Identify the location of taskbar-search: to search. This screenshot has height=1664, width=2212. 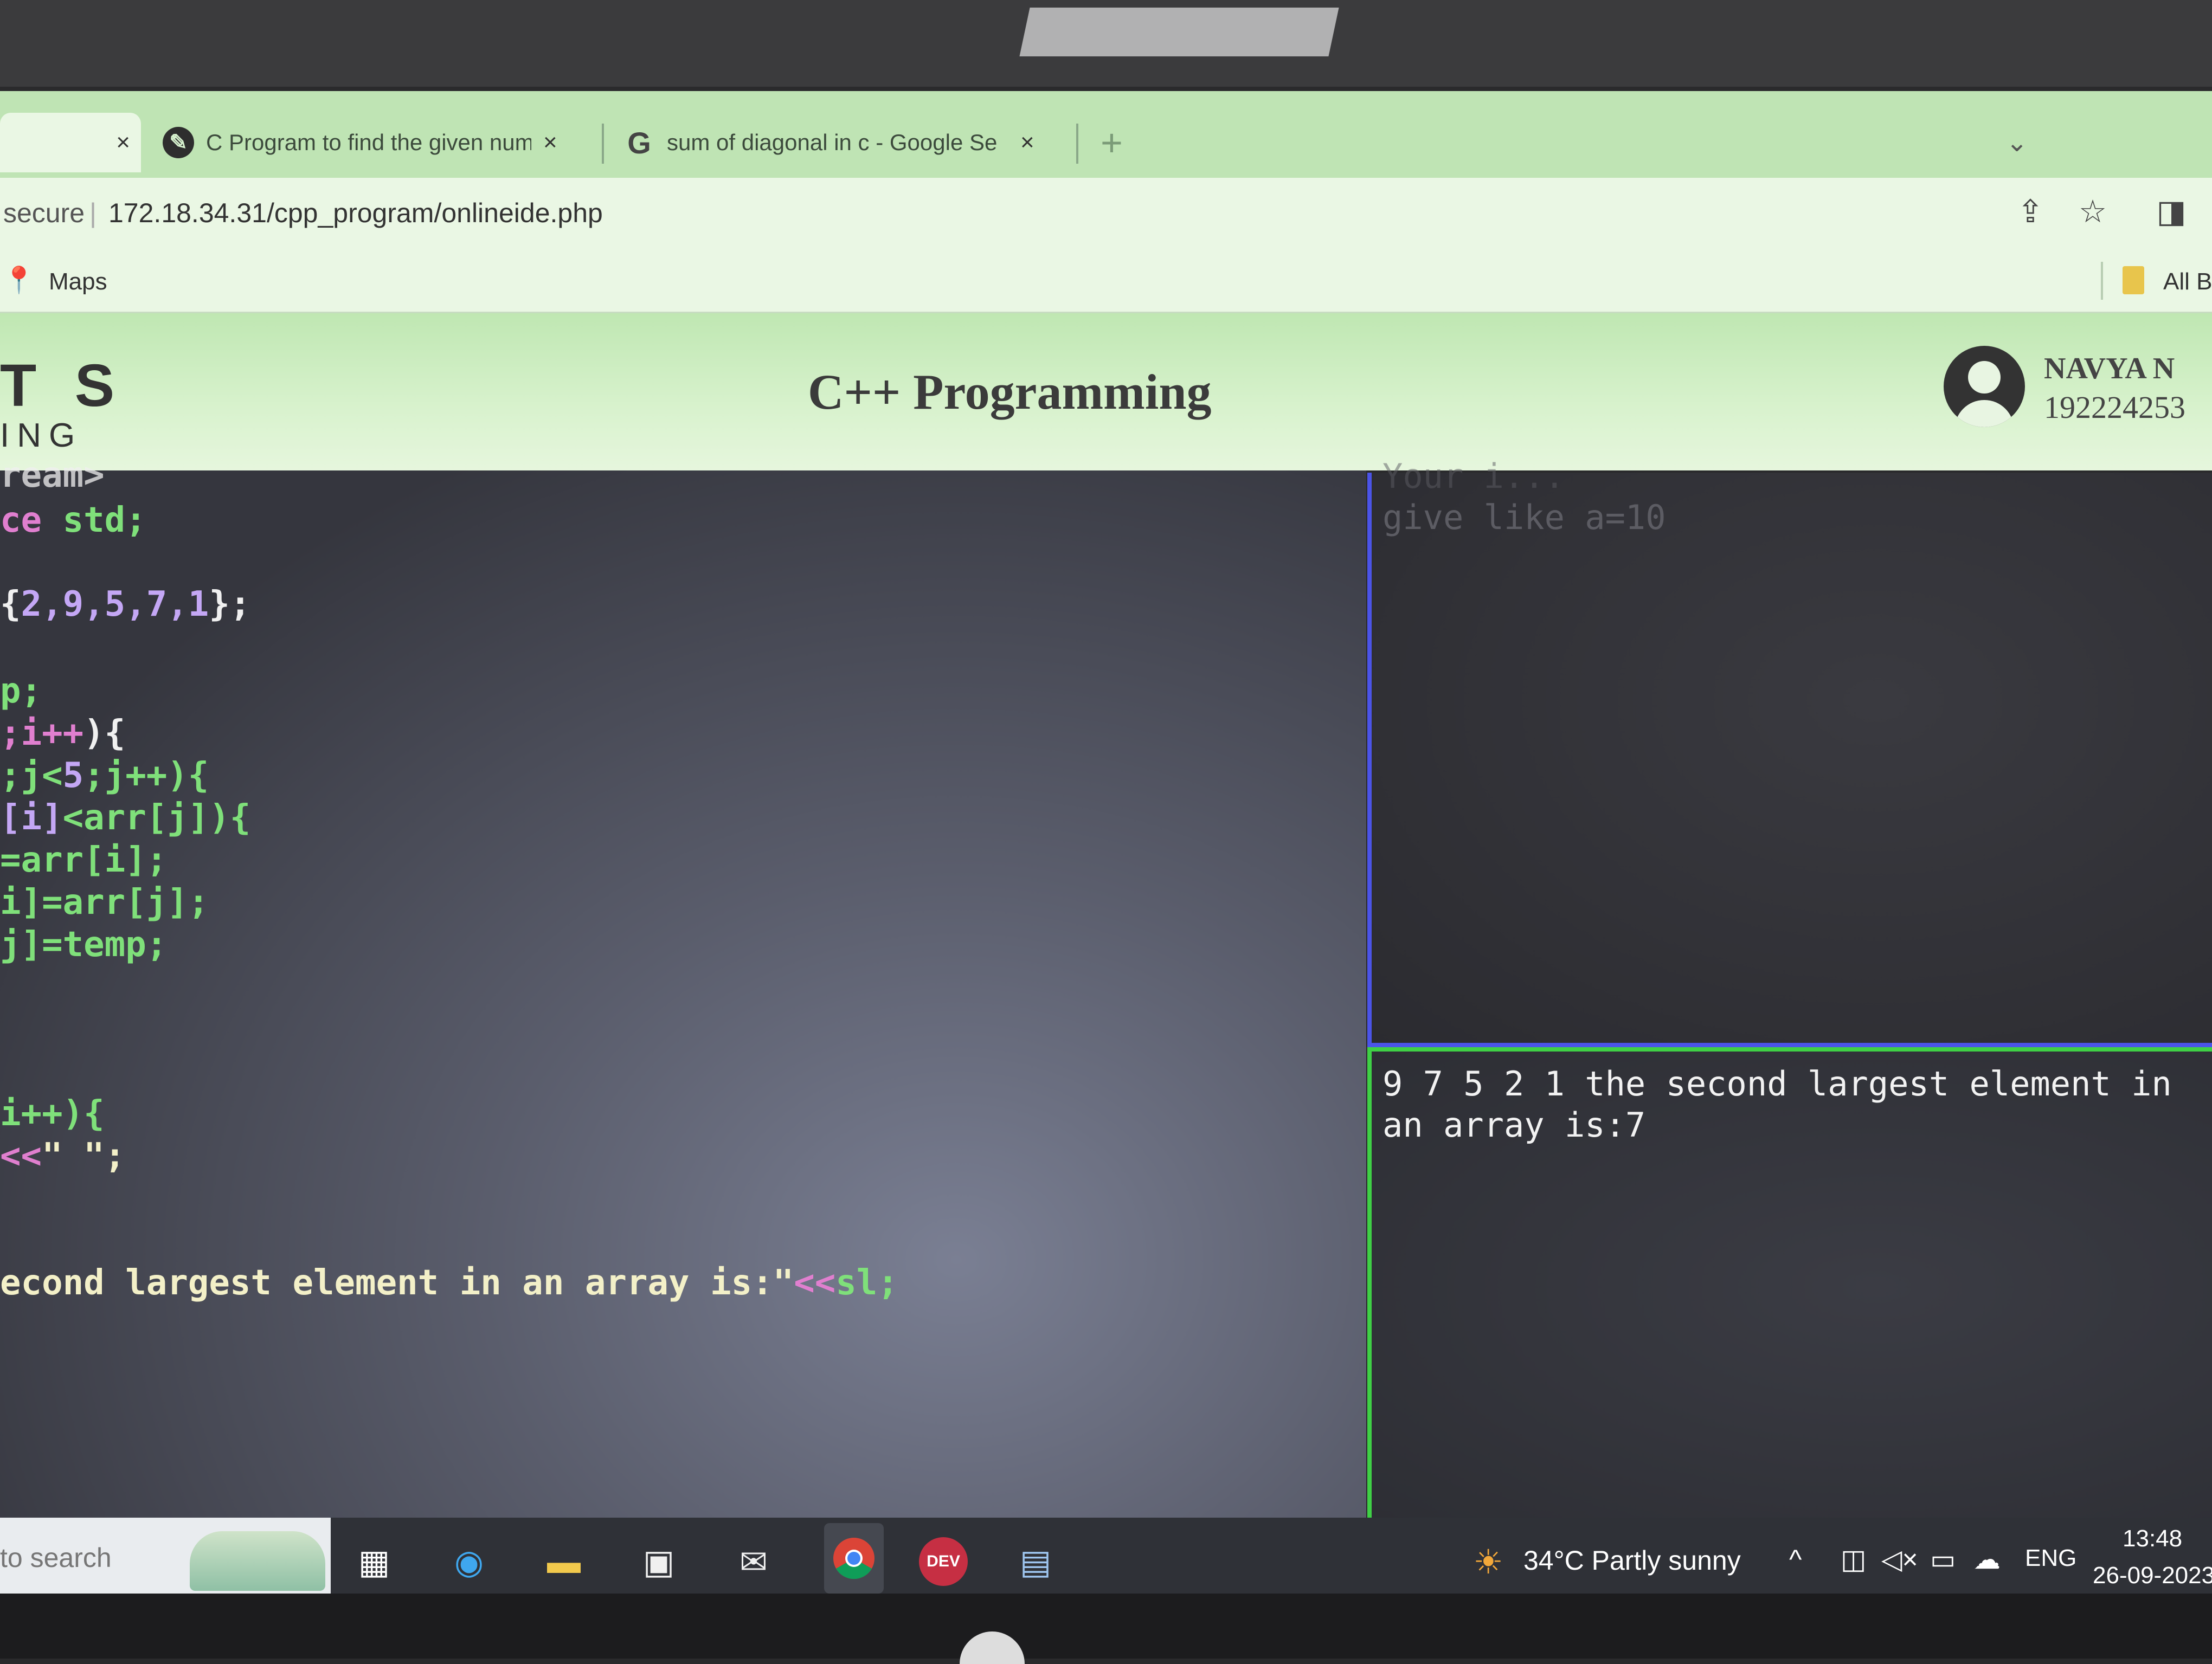
(165, 1558).